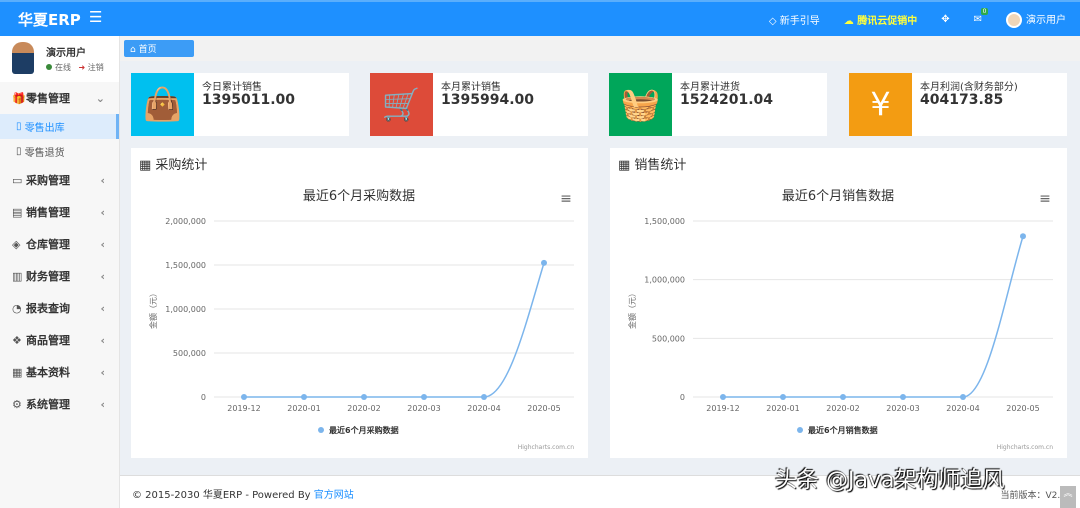  I want to click on avatar, so click(1014, 20).